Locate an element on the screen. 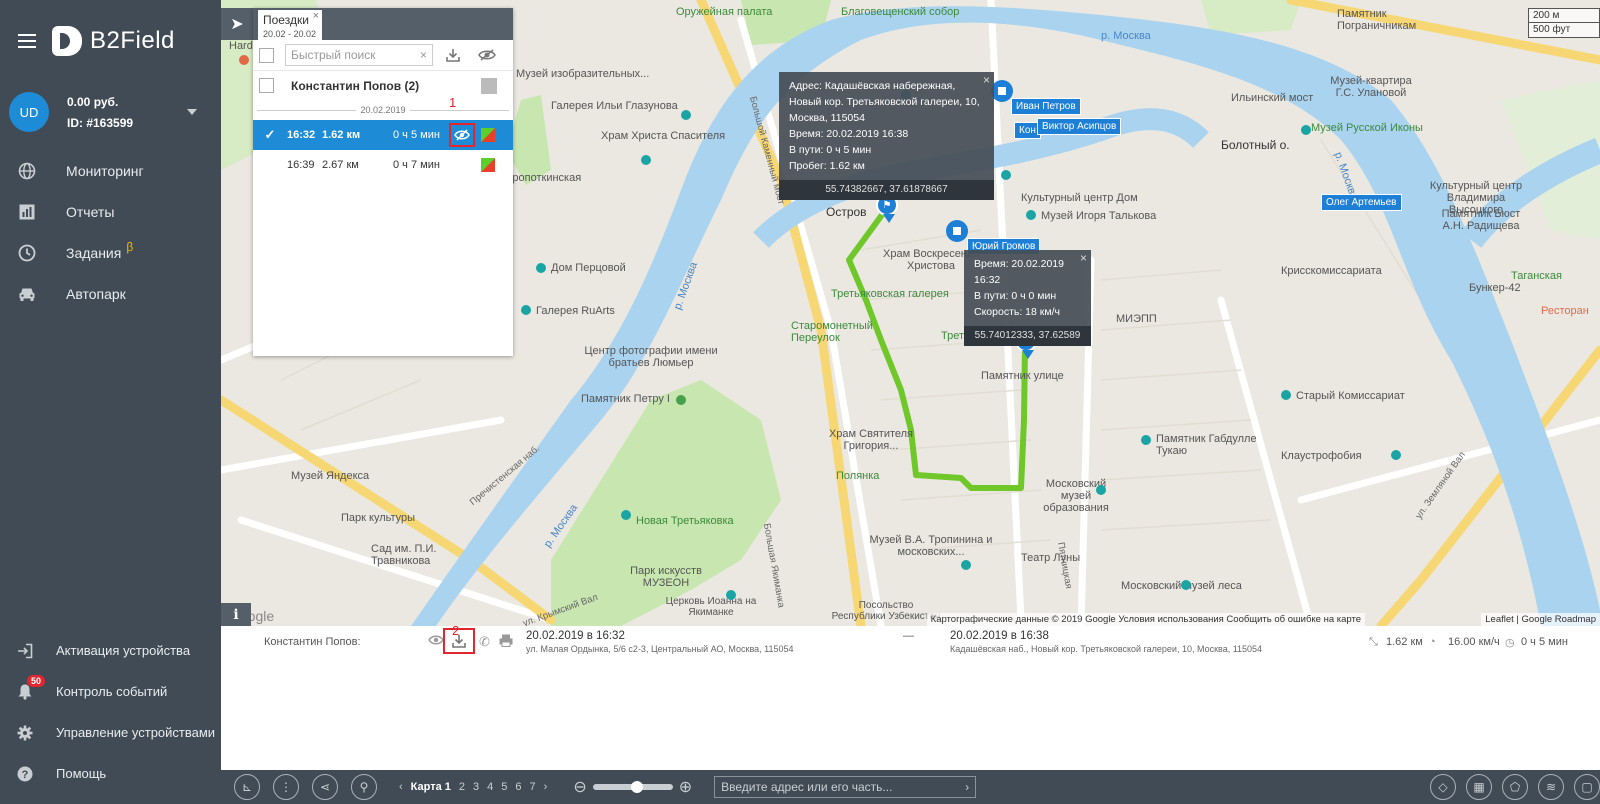 The height and width of the screenshot is (804, 1600). download-icon is located at coordinates (453, 55).